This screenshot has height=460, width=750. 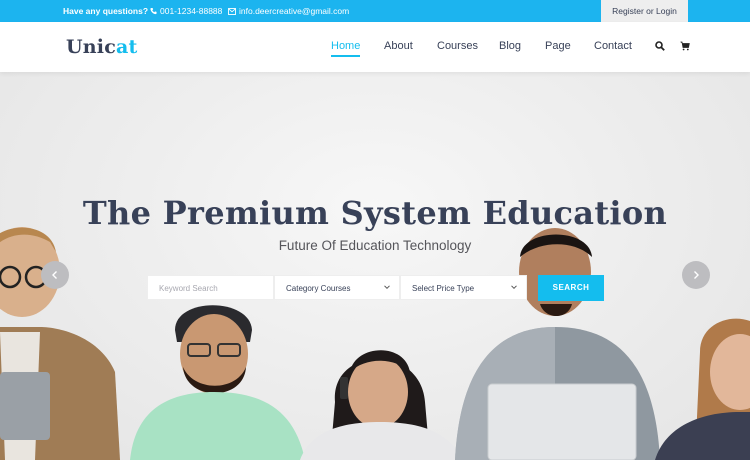 What do you see at coordinates (443, 288) in the screenshot?
I see `price-type-select-value: Select Price Type` at bounding box center [443, 288].